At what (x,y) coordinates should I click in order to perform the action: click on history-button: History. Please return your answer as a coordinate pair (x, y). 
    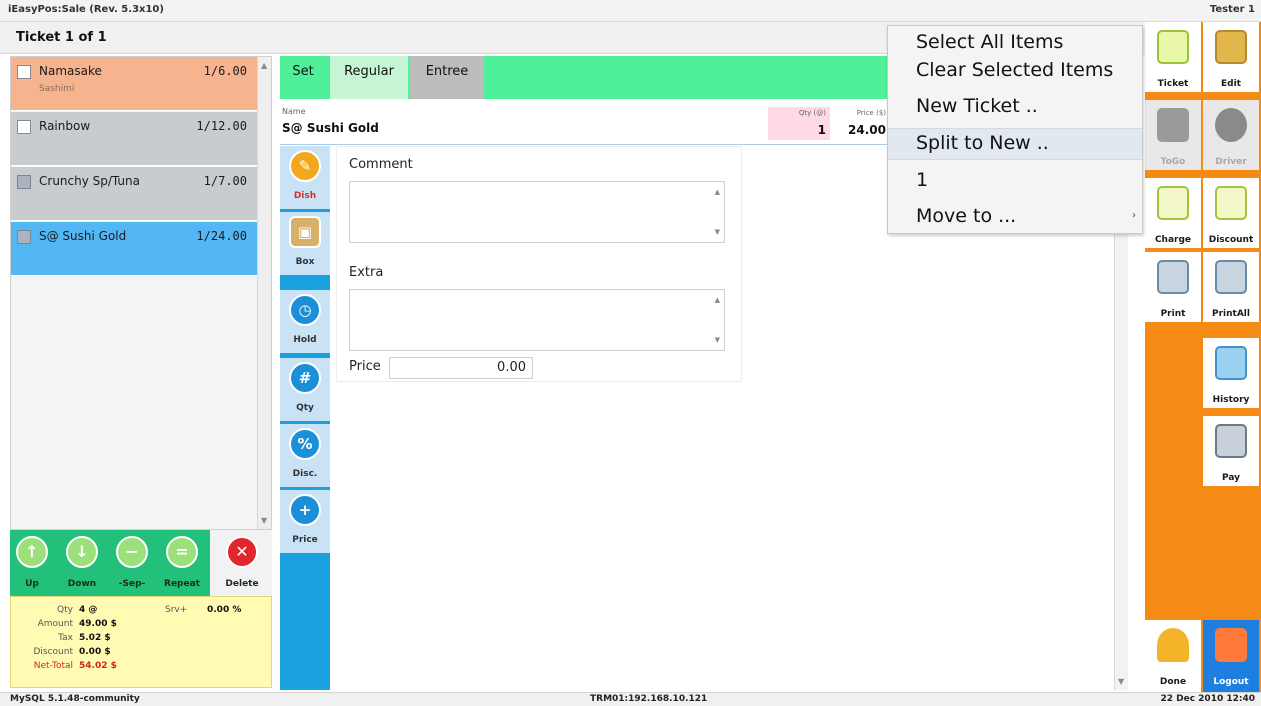
    Looking at the image, I should click on (1231, 373).